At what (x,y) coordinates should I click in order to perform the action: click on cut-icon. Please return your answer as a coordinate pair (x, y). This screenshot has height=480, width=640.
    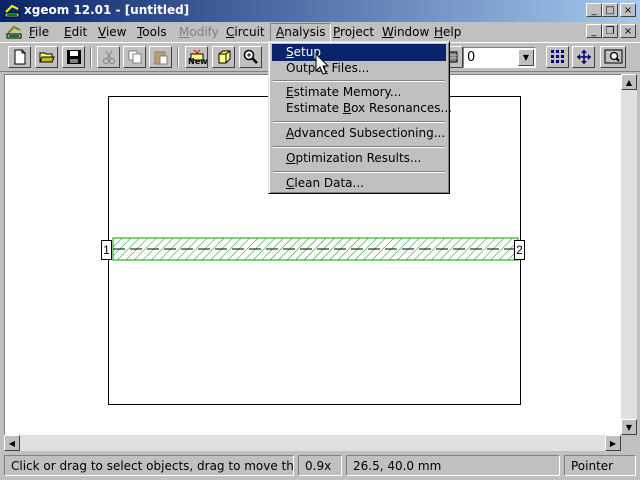
    Looking at the image, I should click on (109, 57).